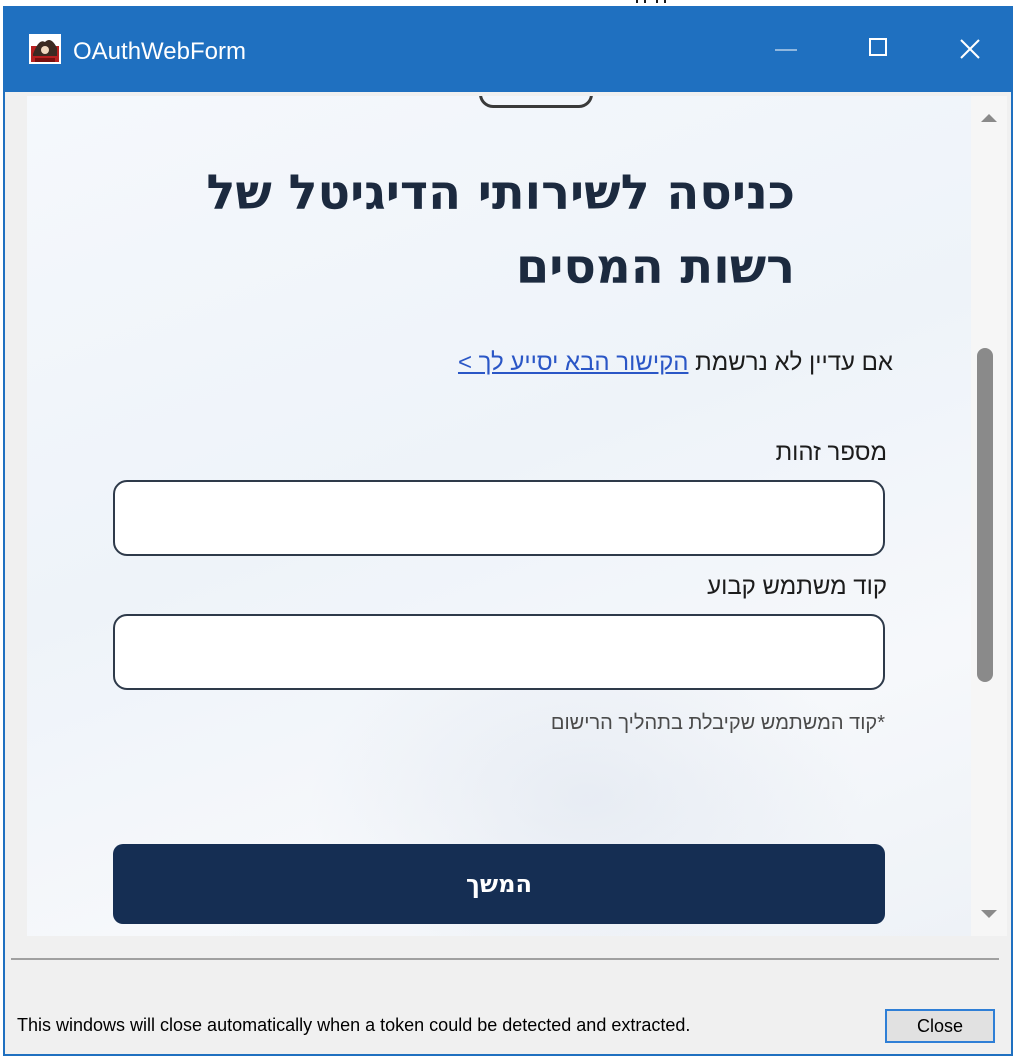  Describe the element at coordinates (505, 959) in the screenshot. I see `footer-separator` at that location.